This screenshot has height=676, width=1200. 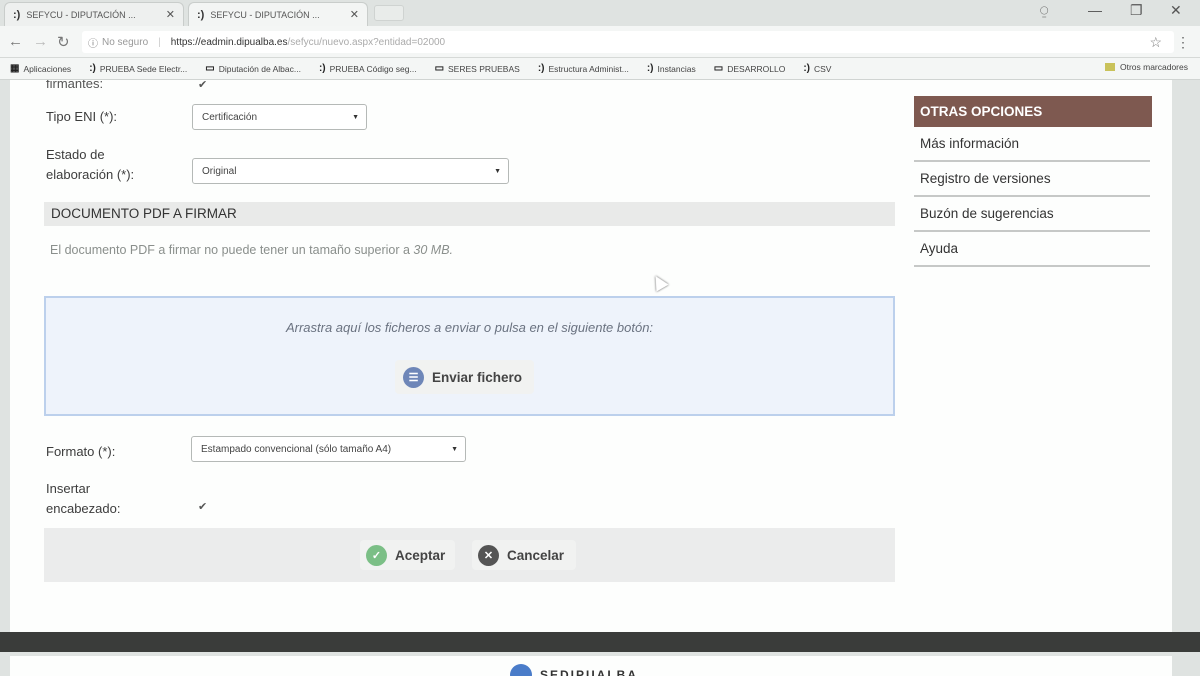 I want to click on sidebar-item-ayuda: Ayuda, so click(x=1032, y=249).